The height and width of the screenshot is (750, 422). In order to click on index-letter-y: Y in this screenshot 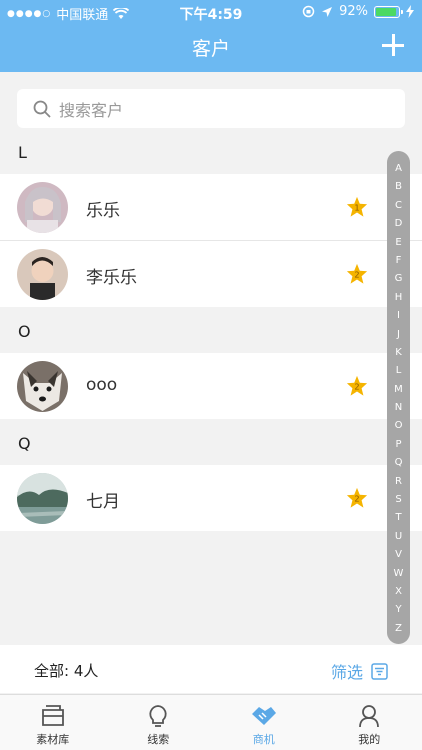, I will do `click(398, 610)`.